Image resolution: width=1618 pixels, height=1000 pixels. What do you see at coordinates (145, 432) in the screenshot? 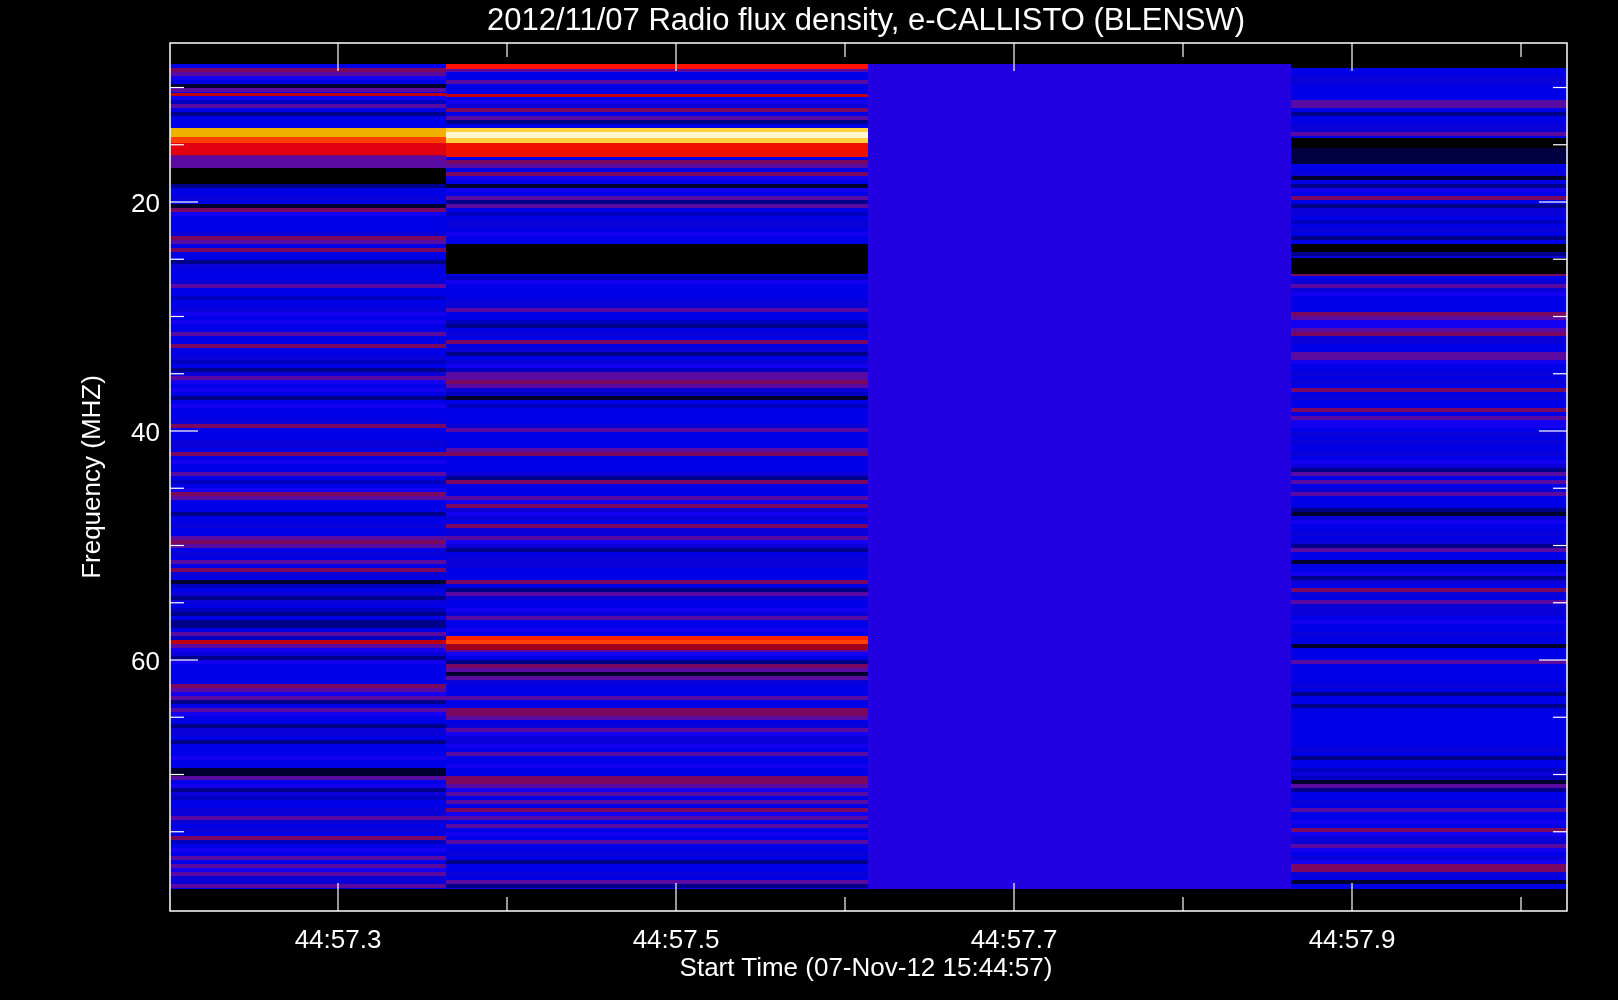
I see `y-tick-label: 40` at bounding box center [145, 432].